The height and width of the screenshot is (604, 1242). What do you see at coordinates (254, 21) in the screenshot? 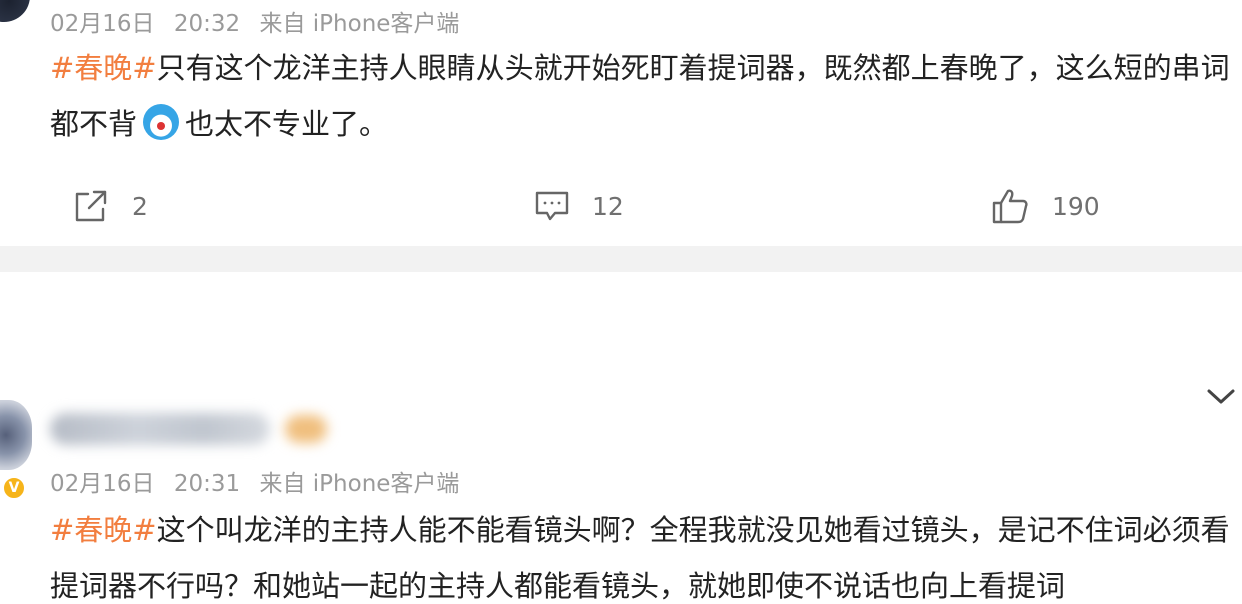
I see `post-meta: 02月16日 20:32 来自 iPhone客户端` at bounding box center [254, 21].